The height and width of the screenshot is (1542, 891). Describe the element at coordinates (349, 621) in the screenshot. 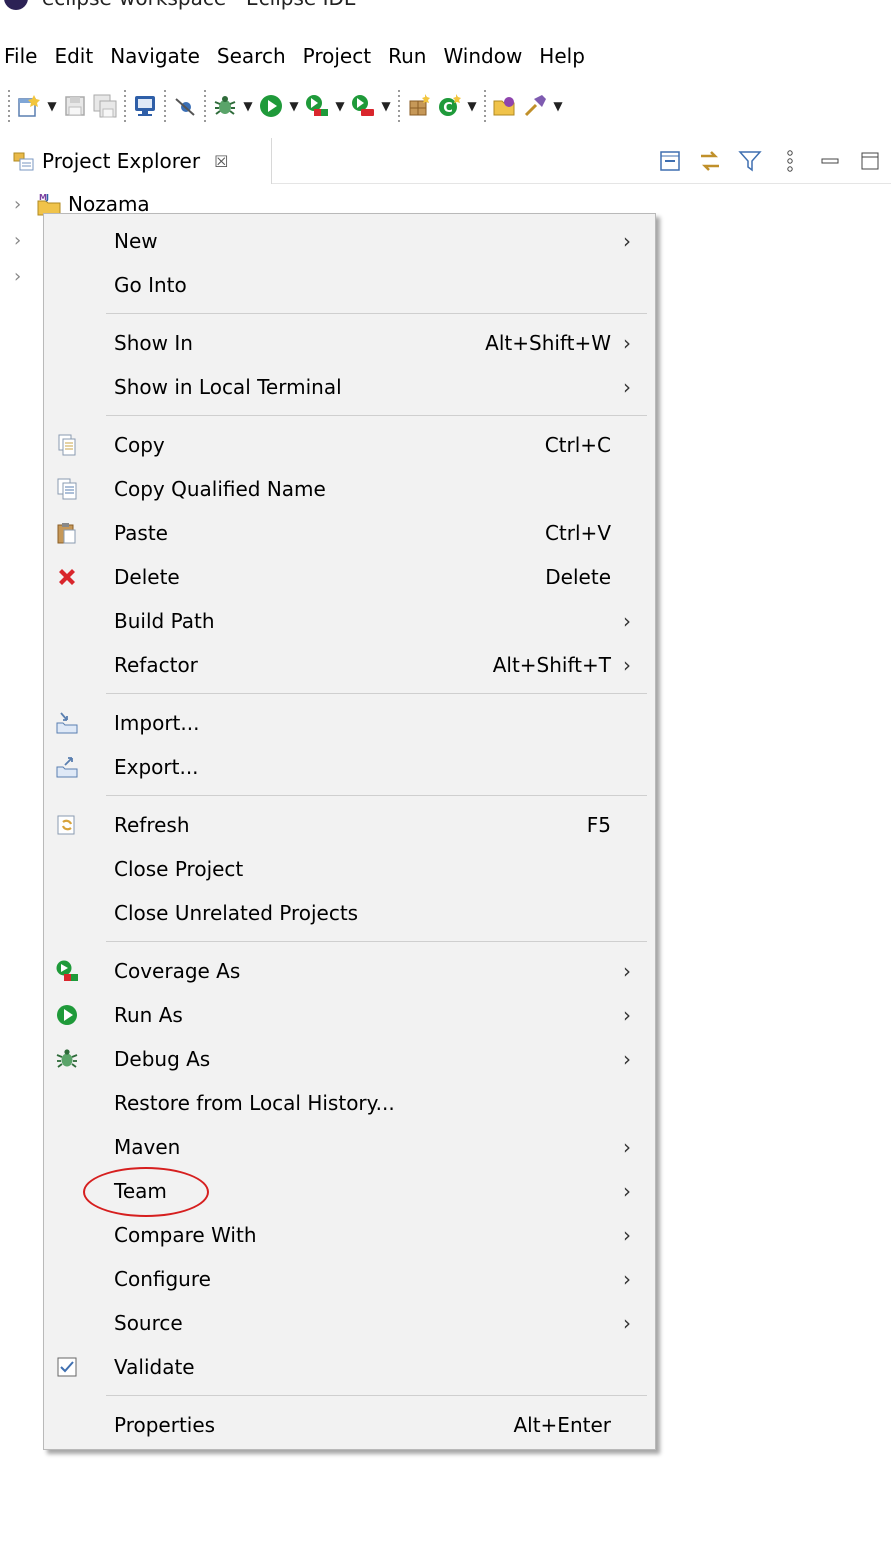

I see `menu-item-build-path: Build Path ›` at that location.